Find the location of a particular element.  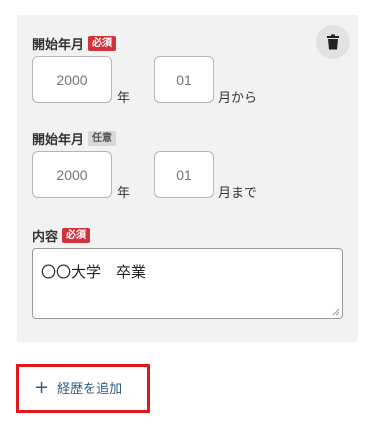

end-month-input is located at coordinates (184, 174).